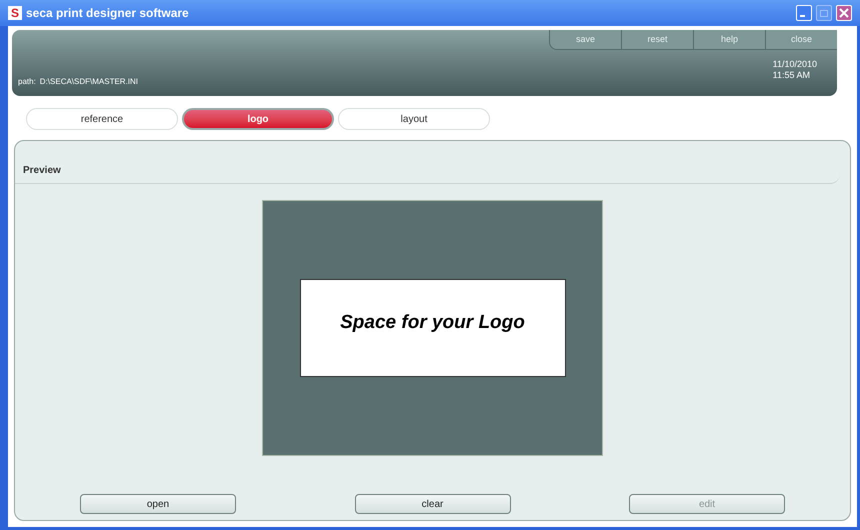  Describe the element at coordinates (794, 64) in the screenshot. I see `date-text: 11/10/2010` at that location.